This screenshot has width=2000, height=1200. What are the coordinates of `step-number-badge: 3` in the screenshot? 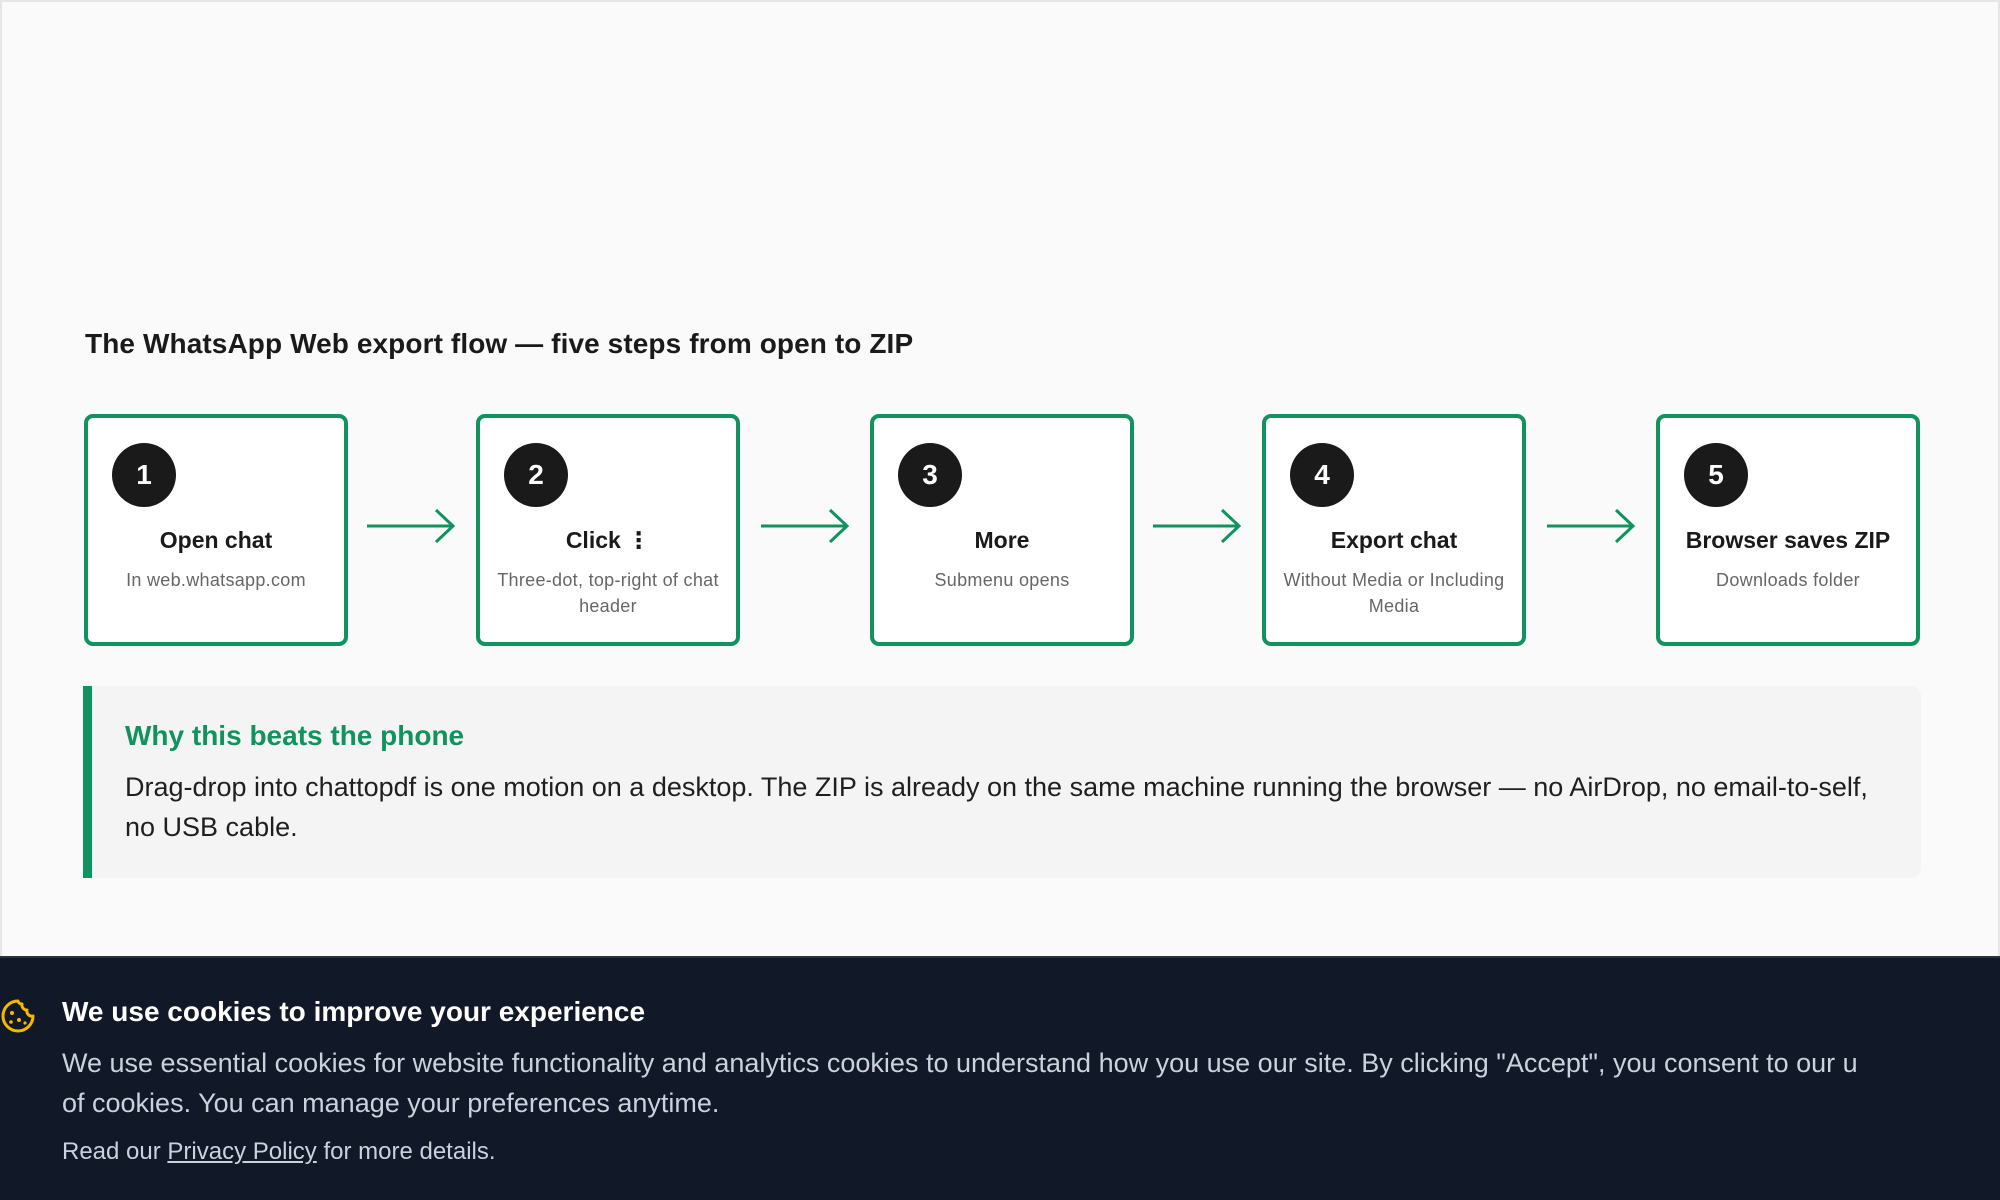 It's located at (930, 475).